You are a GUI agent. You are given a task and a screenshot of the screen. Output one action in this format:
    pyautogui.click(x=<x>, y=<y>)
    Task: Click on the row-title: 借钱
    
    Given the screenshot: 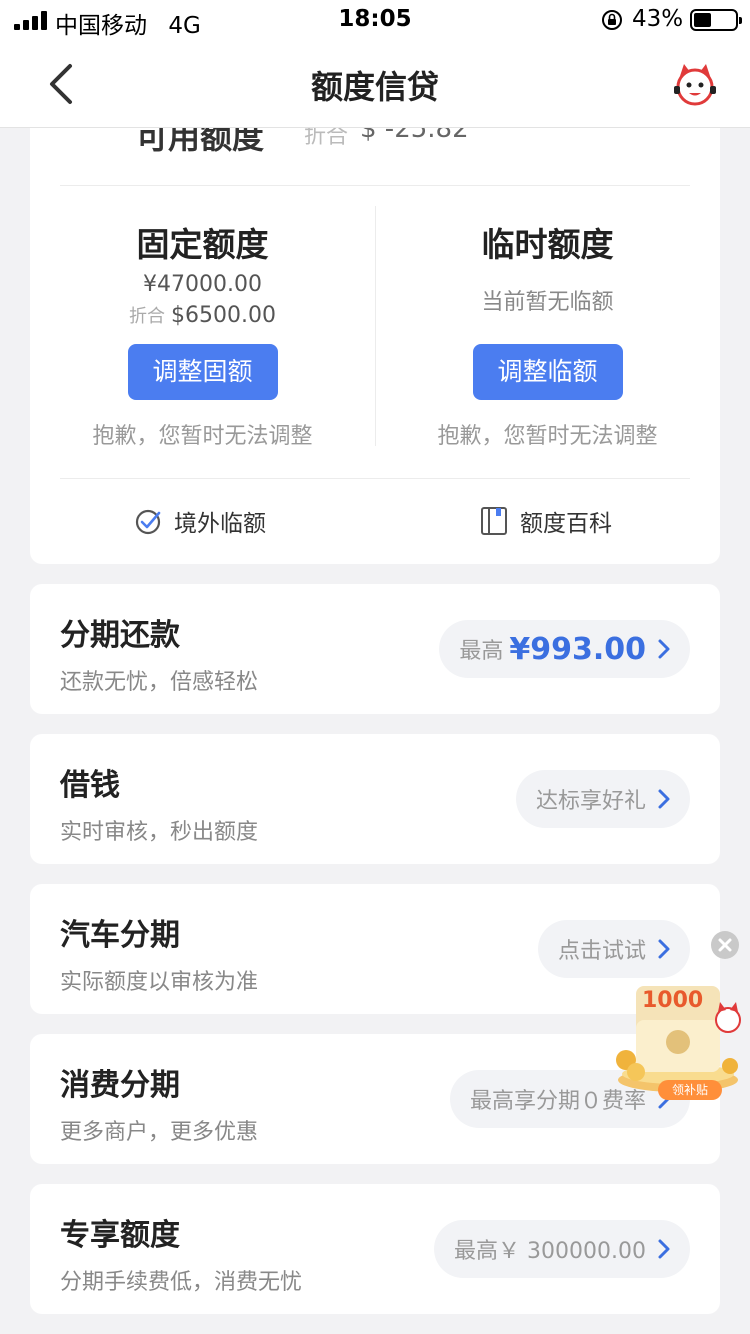 What is the action you would take?
    pyautogui.click(x=90, y=785)
    